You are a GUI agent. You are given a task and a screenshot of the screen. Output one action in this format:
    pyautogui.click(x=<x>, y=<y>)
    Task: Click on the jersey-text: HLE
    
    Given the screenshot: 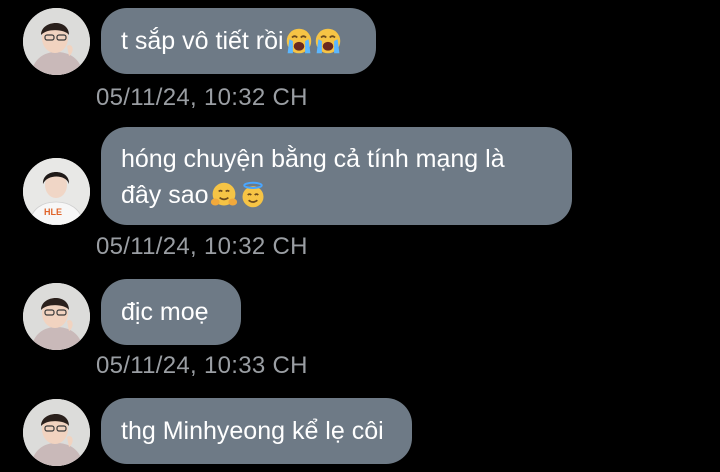 What is the action you would take?
    pyautogui.click(x=53, y=212)
    